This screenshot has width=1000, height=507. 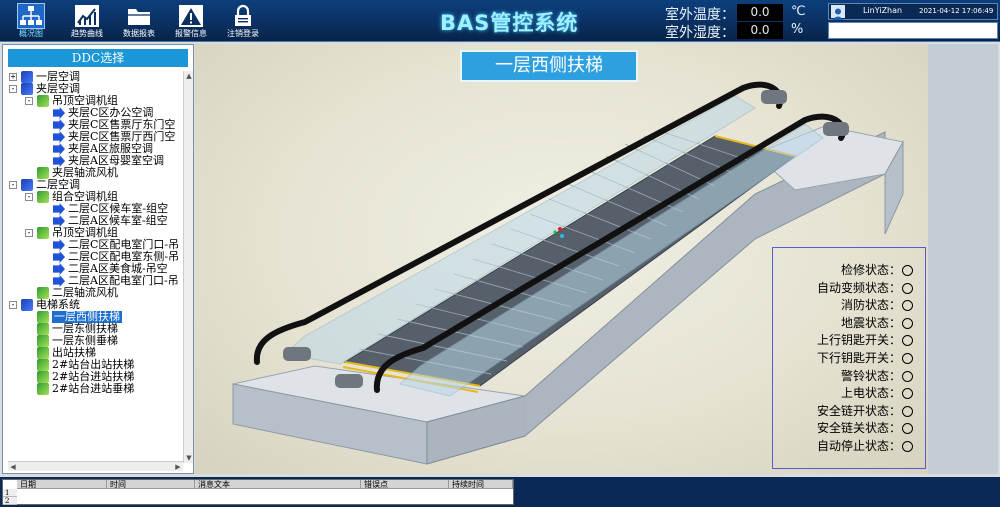 What do you see at coordinates (858, 358) in the screenshot?
I see `status-label: 下行钥匙开关：` at bounding box center [858, 358].